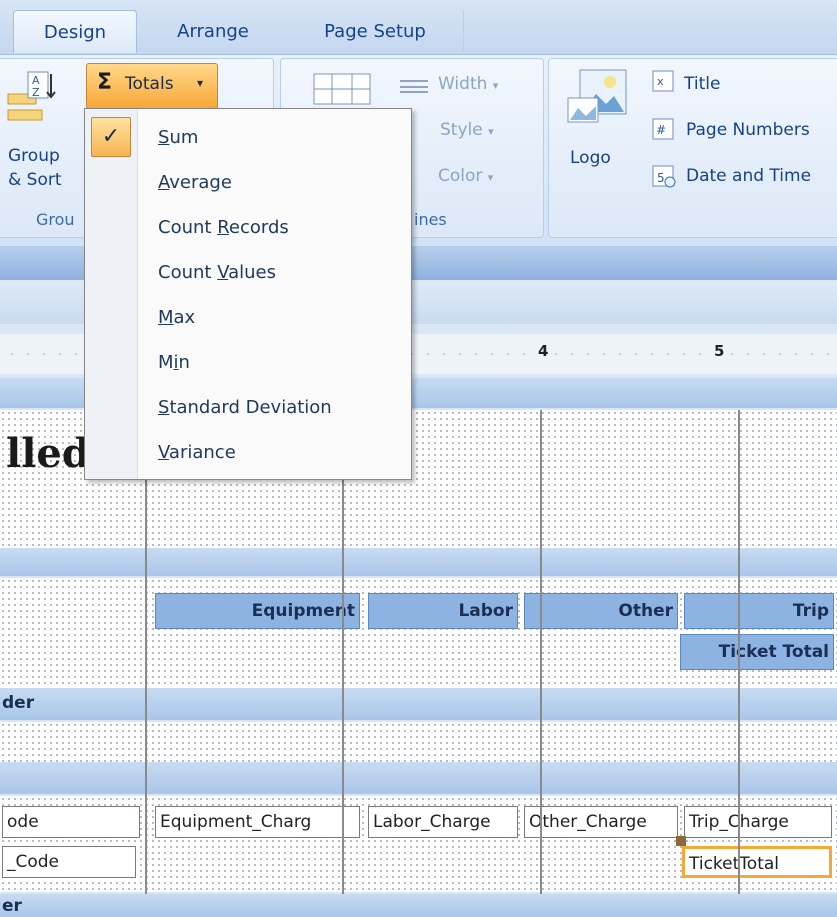 This screenshot has width=837, height=917. Describe the element at coordinates (197, 453) in the screenshot. I see `menu-item-variance: Variance` at that location.